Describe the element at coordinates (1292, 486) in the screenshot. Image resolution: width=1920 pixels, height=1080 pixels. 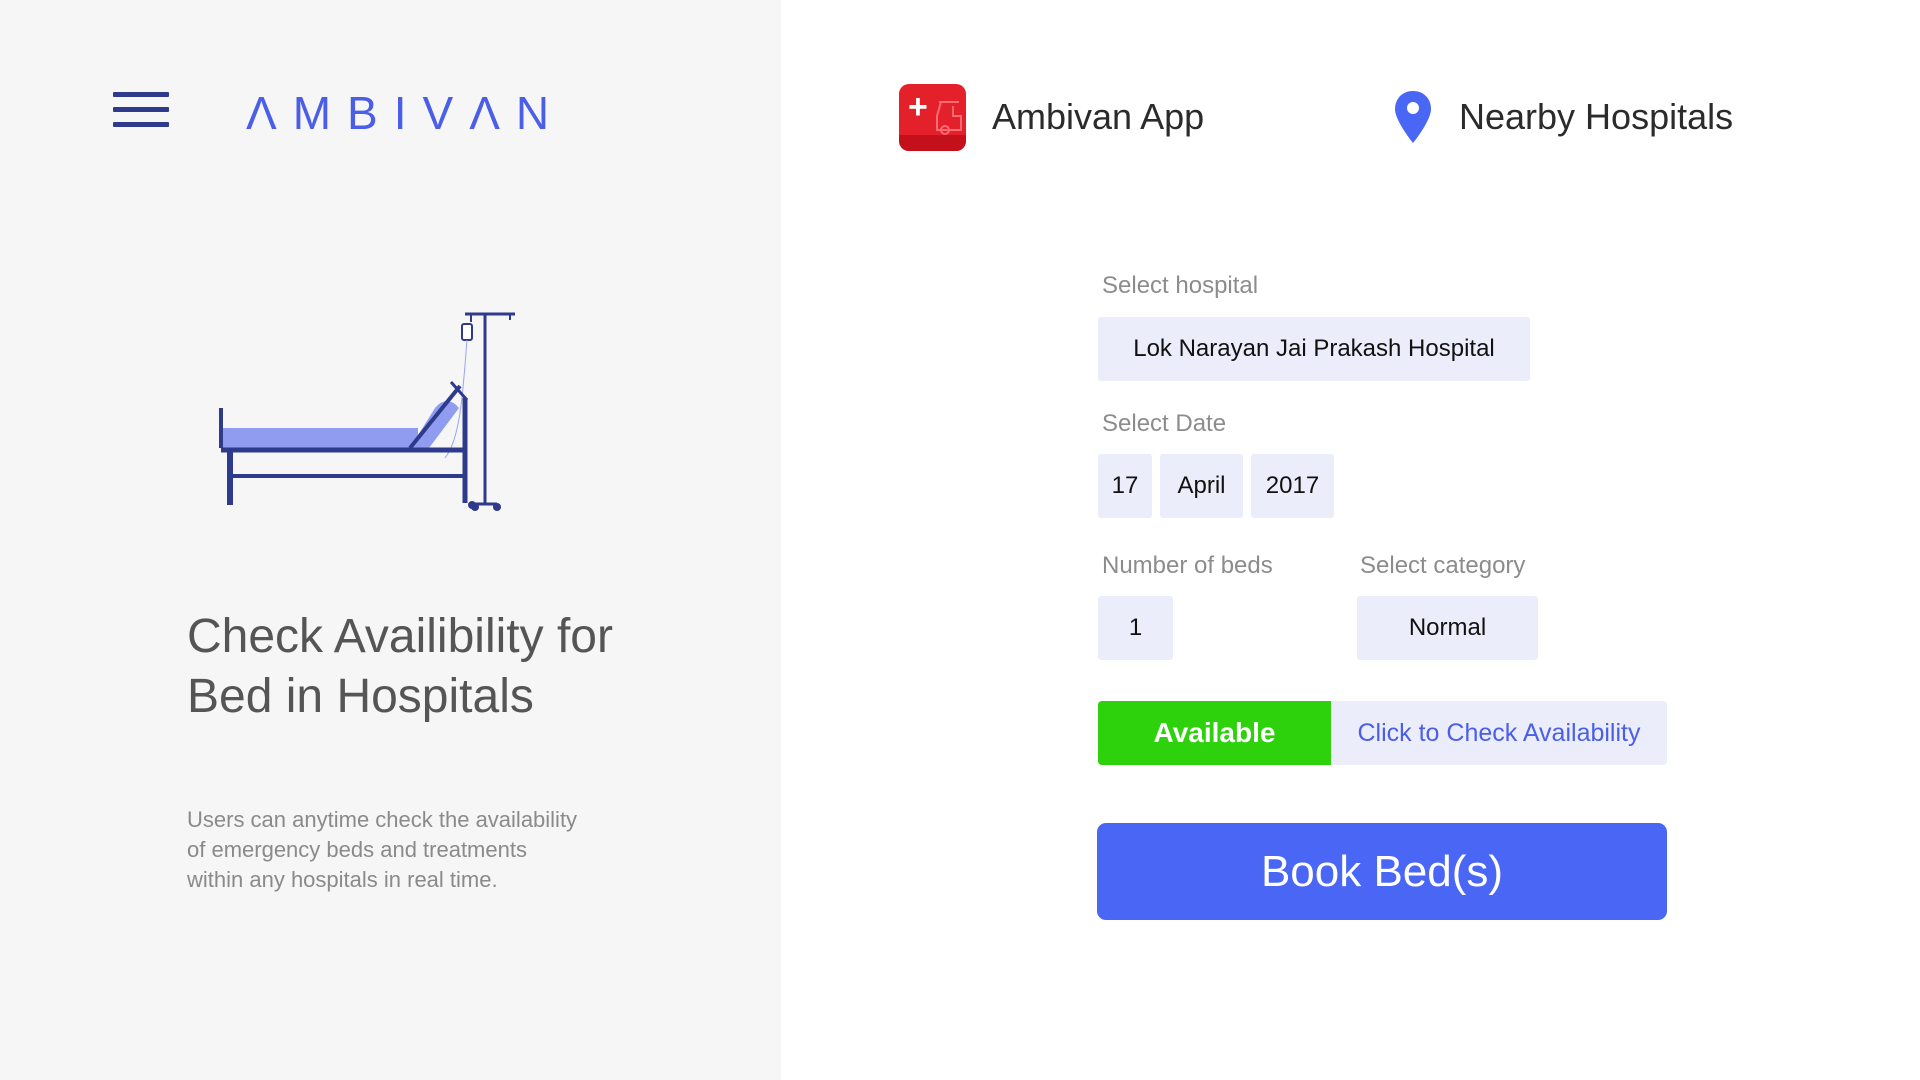
I see `date-year-select: 2017` at that location.